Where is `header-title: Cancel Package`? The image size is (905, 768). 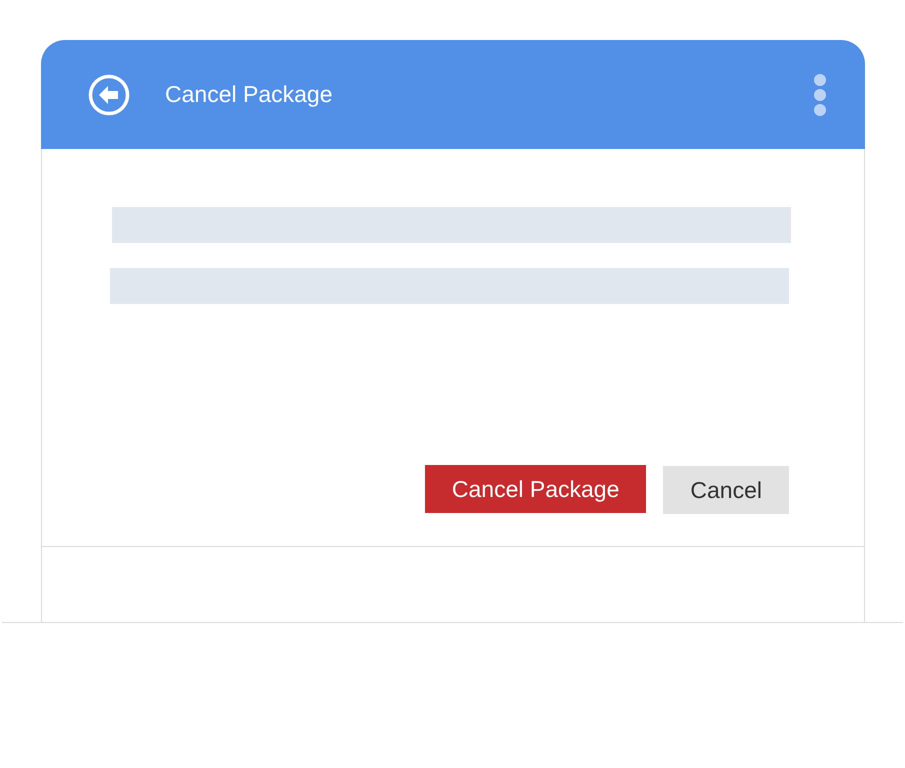 header-title: Cancel Package is located at coordinates (249, 94).